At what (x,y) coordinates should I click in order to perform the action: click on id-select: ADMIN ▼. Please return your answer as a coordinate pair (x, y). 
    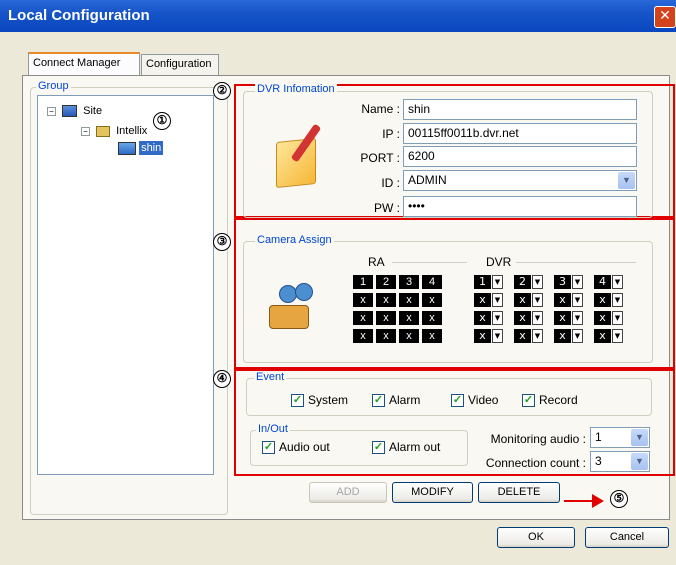
    Looking at the image, I should click on (520, 180).